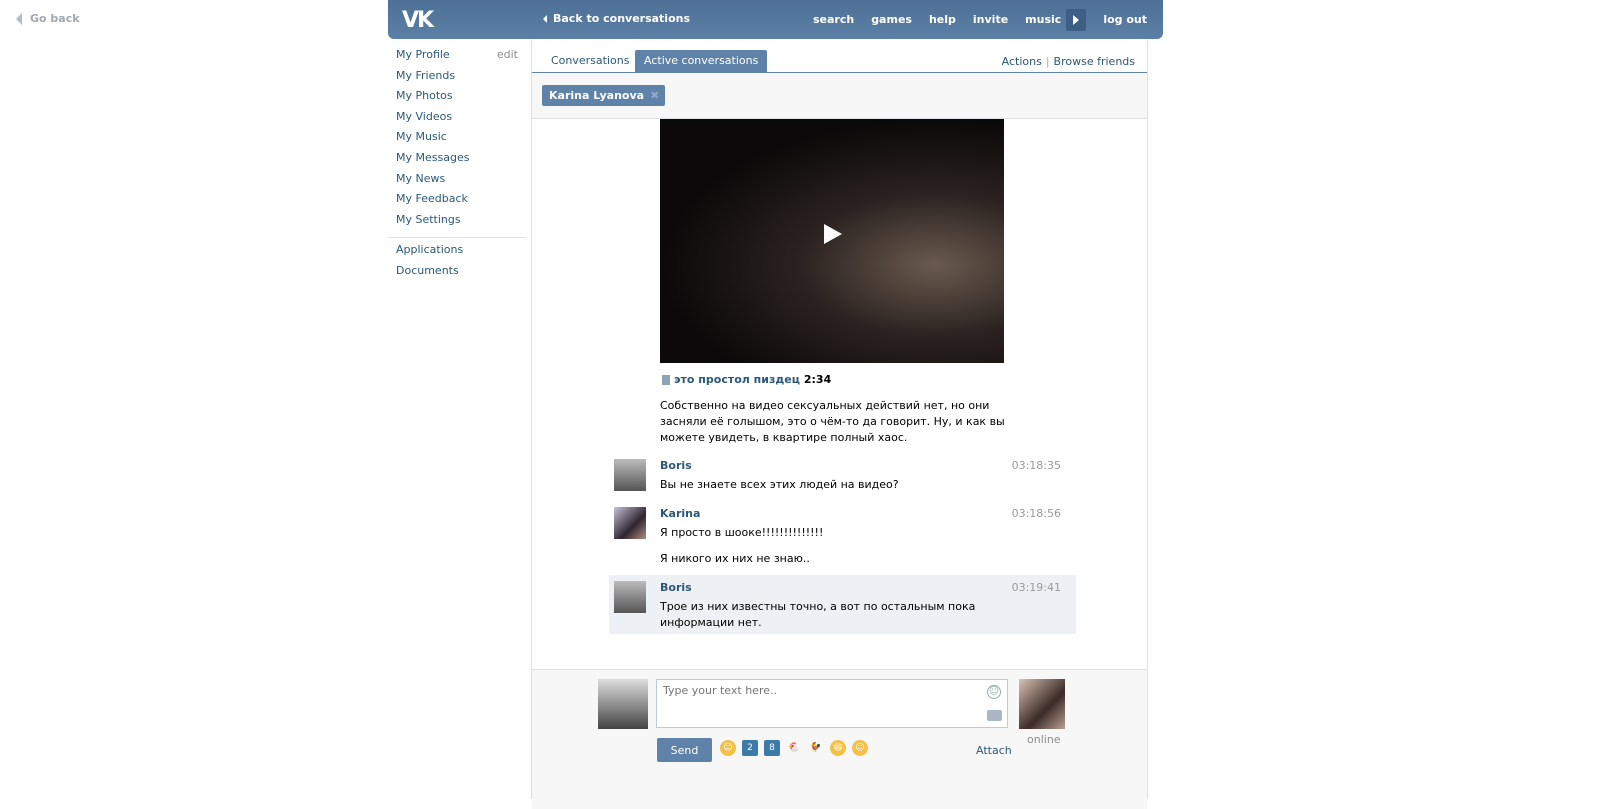 Image resolution: width=1600 pixels, height=809 pixels. Describe the element at coordinates (430, 250) in the screenshot. I see `sidebar-item-label: Applications` at that location.